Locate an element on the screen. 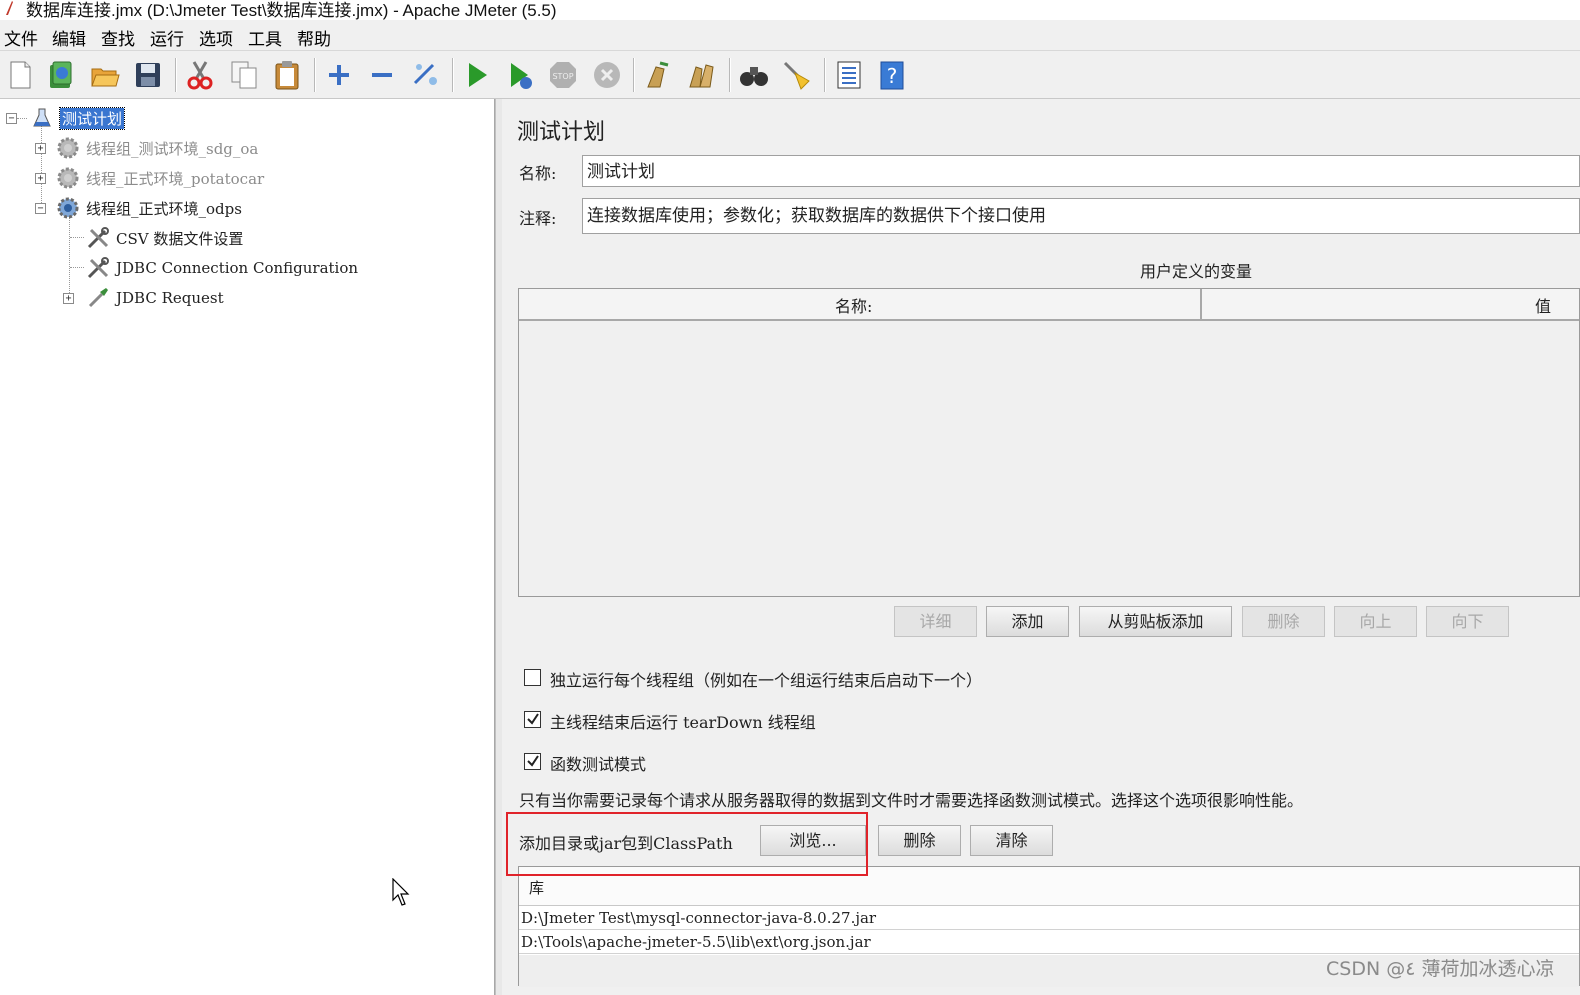 The width and height of the screenshot is (1580, 995). tree-node-test-plan: 测试计划 is located at coordinates (78, 118).